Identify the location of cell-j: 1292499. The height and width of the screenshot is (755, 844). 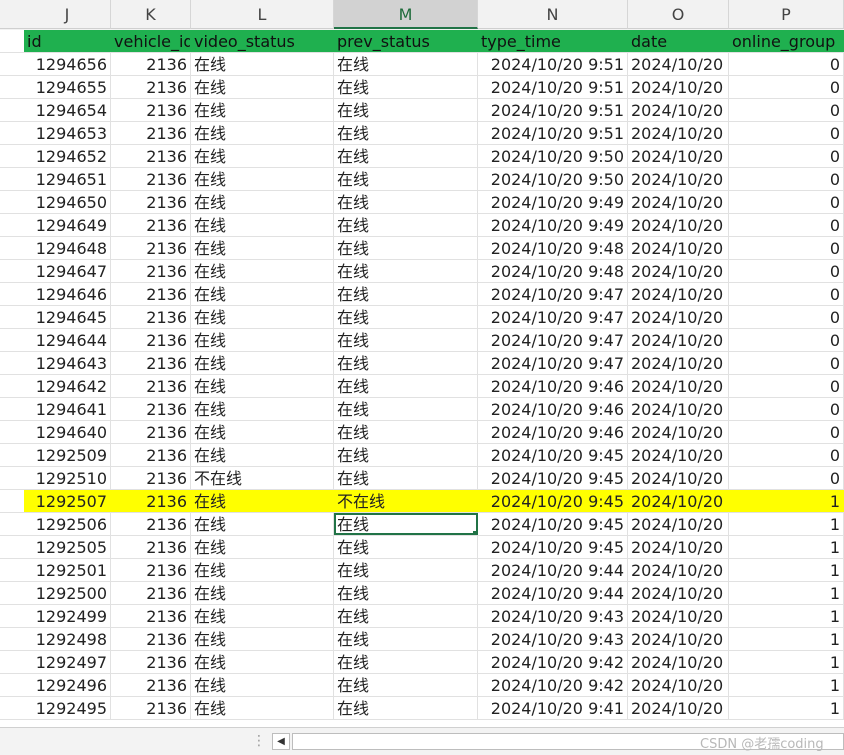
(67, 616).